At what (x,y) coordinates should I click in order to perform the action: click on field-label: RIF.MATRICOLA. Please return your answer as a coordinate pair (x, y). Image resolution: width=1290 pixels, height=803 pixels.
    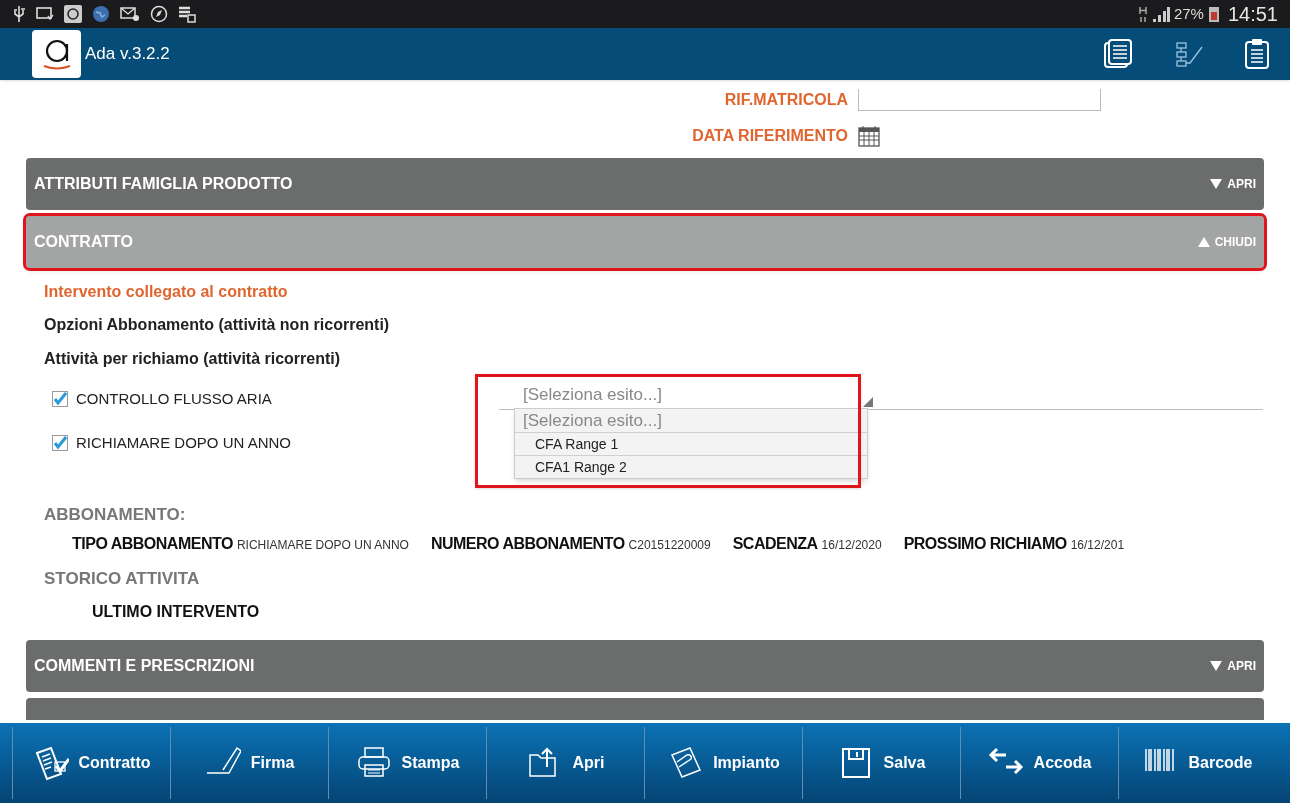
    Looking at the image, I should click on (785, 100).